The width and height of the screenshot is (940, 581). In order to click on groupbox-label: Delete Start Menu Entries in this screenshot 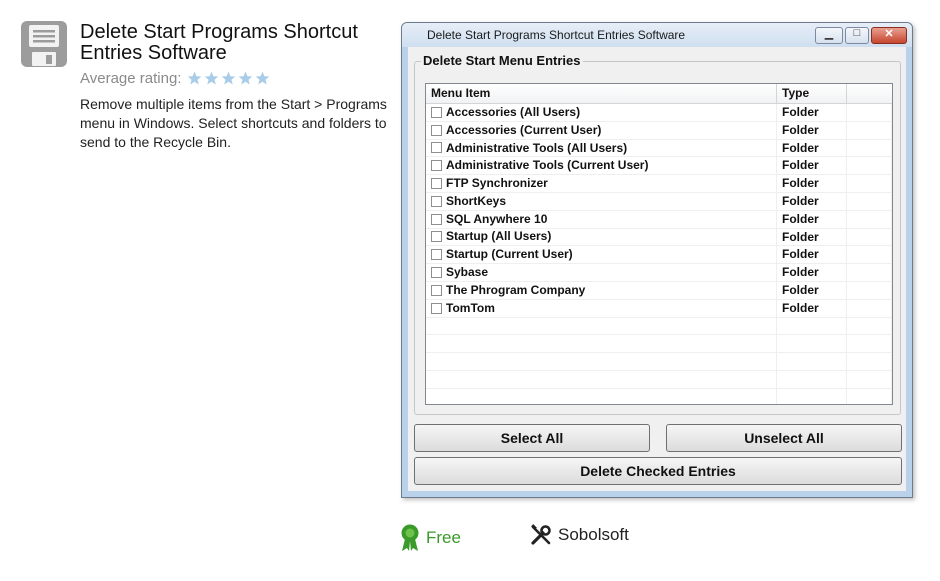, I will do `click(502, 60)`.